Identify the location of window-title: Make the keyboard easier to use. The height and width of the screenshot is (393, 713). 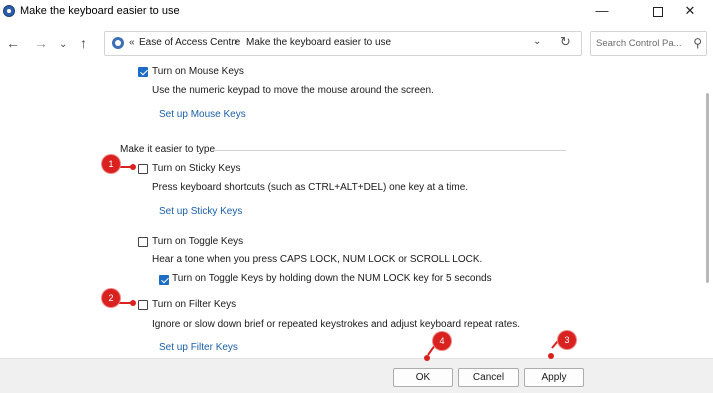
(100, 11).